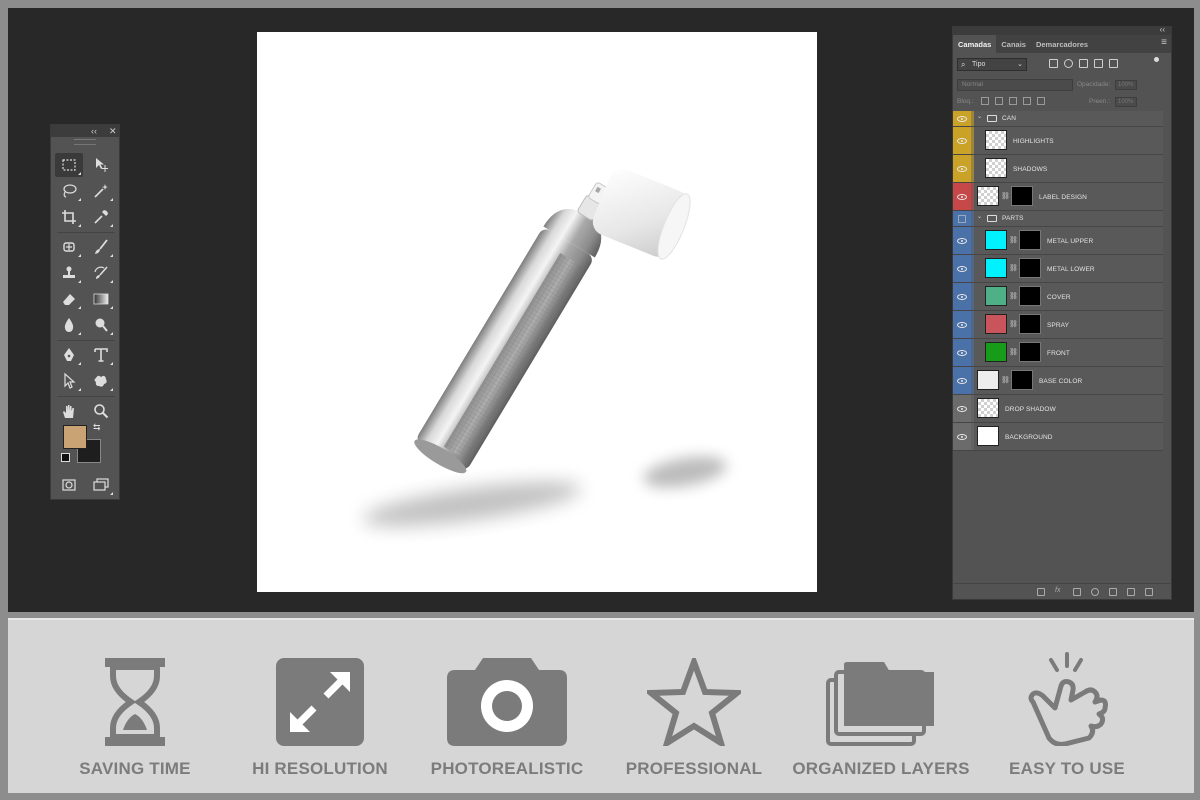  What do you see at coordinates (101, 299) in the screenshot?
I see `gradient-tool-icon` at bounding box center [101, 299].